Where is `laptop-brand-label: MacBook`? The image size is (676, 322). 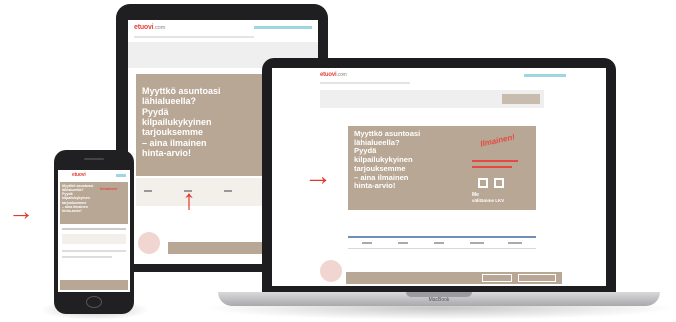
laptop-brand-label: MacBook is located at coordinates (439, 300).